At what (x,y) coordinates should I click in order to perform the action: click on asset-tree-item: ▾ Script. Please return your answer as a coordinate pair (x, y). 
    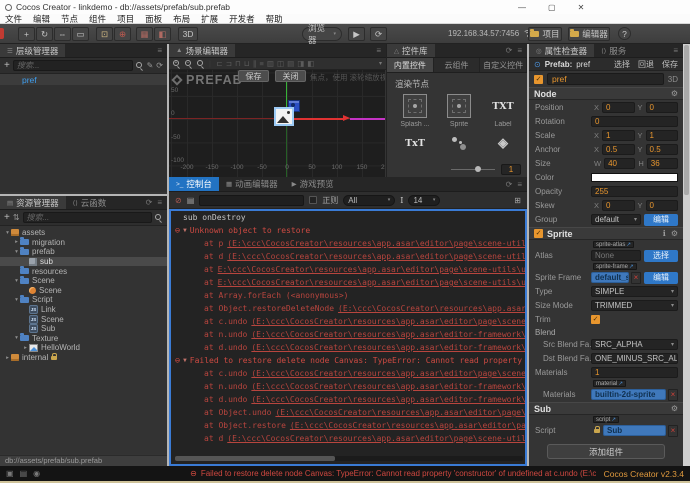
    Looking at the image, I should click on (83, 299).